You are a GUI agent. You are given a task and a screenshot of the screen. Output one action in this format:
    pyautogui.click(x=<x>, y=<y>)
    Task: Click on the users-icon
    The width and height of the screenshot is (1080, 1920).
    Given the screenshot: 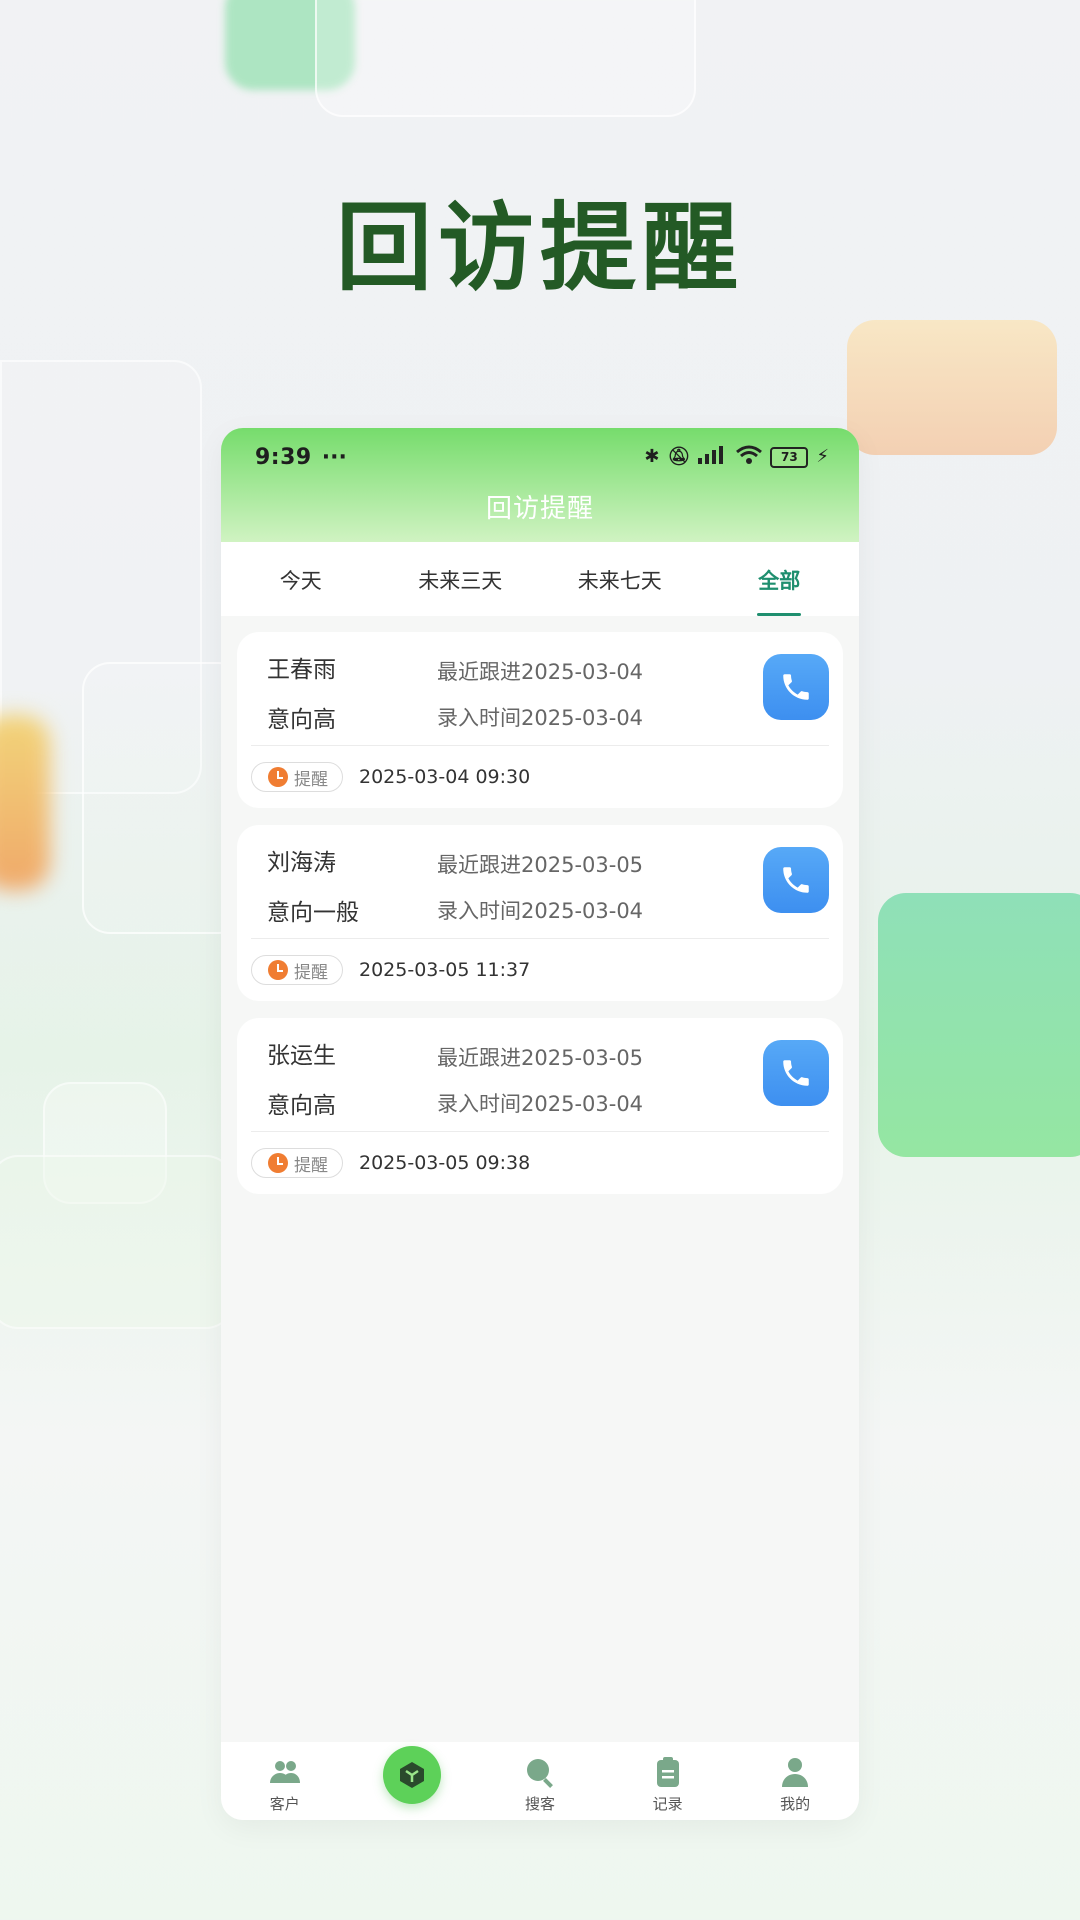 What is the action you would take?
    pyautogui.click(x=284, y=1772)
    